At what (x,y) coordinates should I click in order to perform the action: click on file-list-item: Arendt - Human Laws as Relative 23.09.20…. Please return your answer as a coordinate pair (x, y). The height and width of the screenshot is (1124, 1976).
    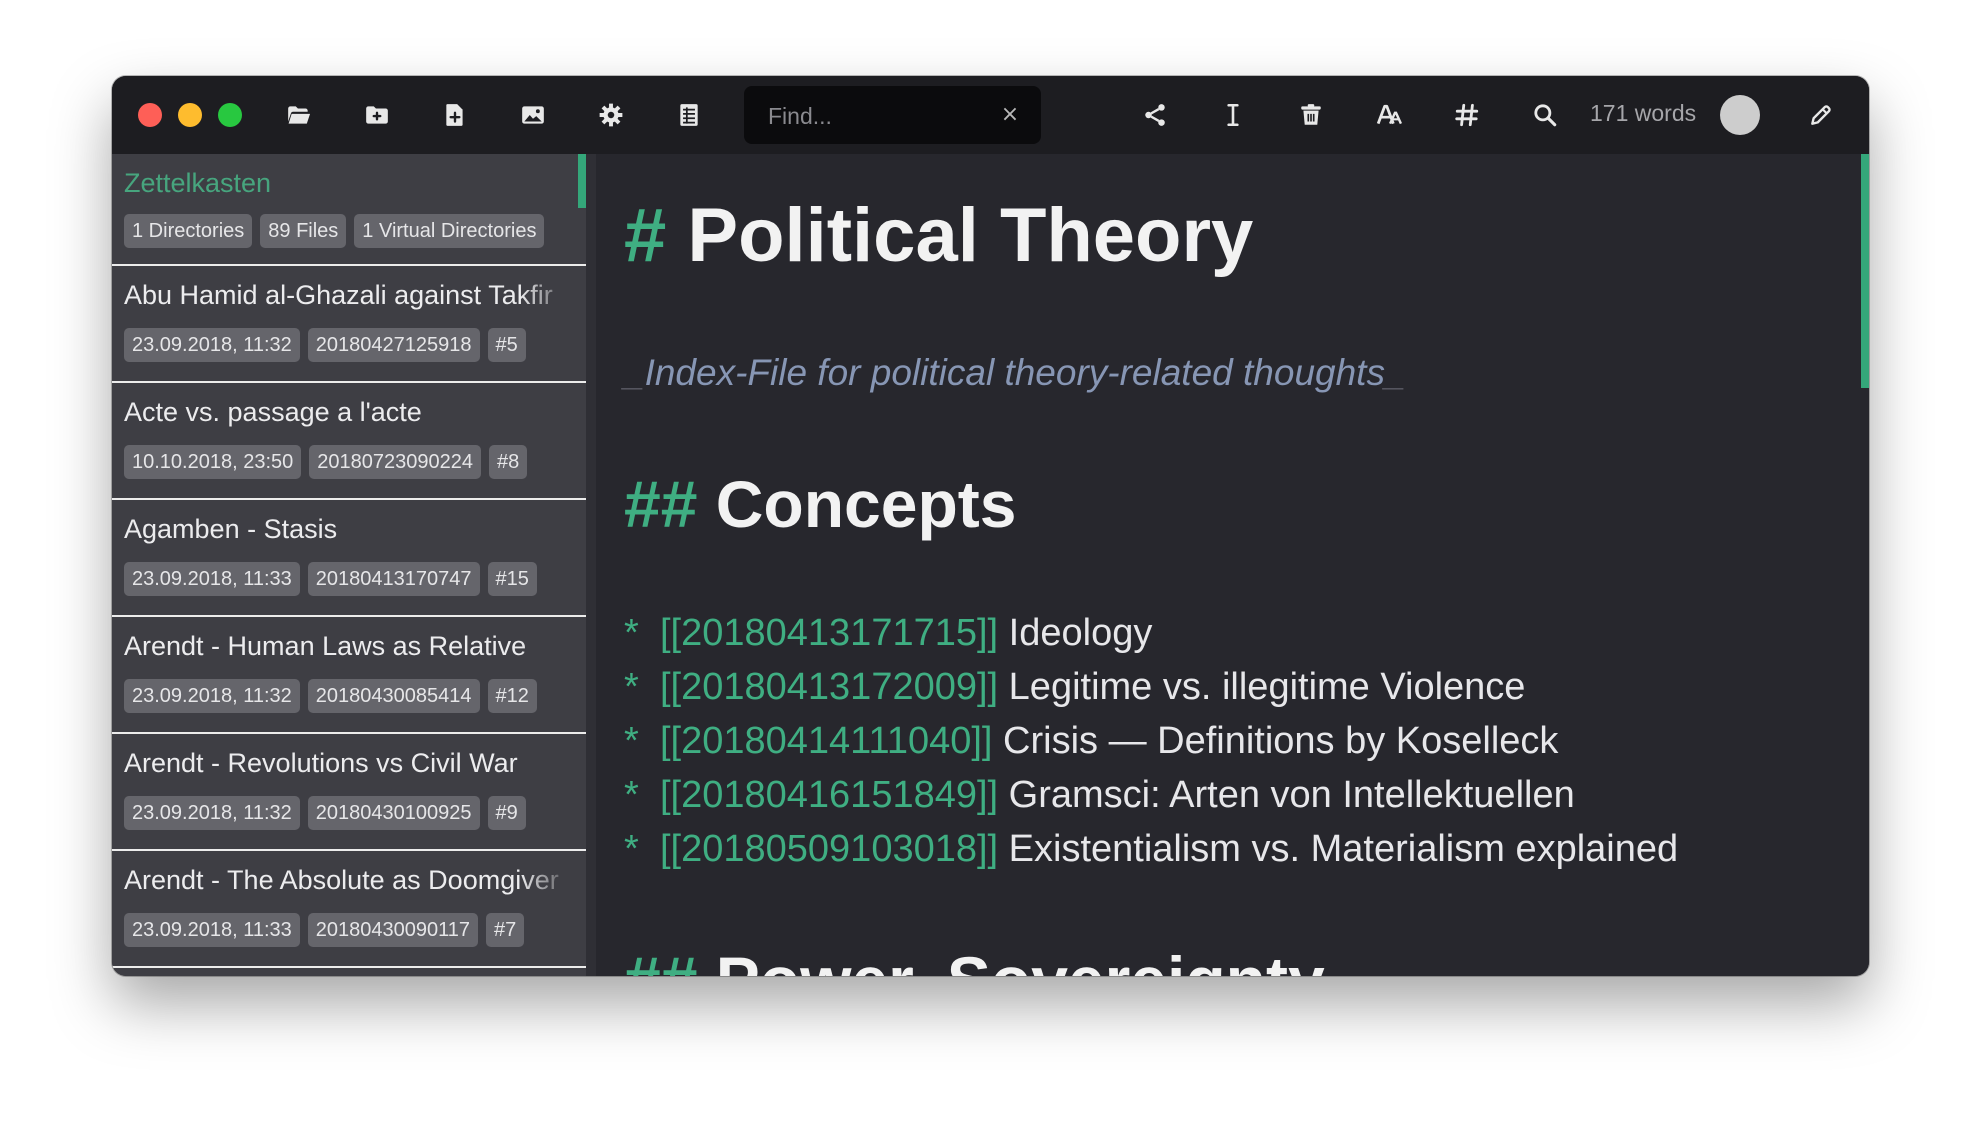
    Looking at the image, I should click on (349, 675).